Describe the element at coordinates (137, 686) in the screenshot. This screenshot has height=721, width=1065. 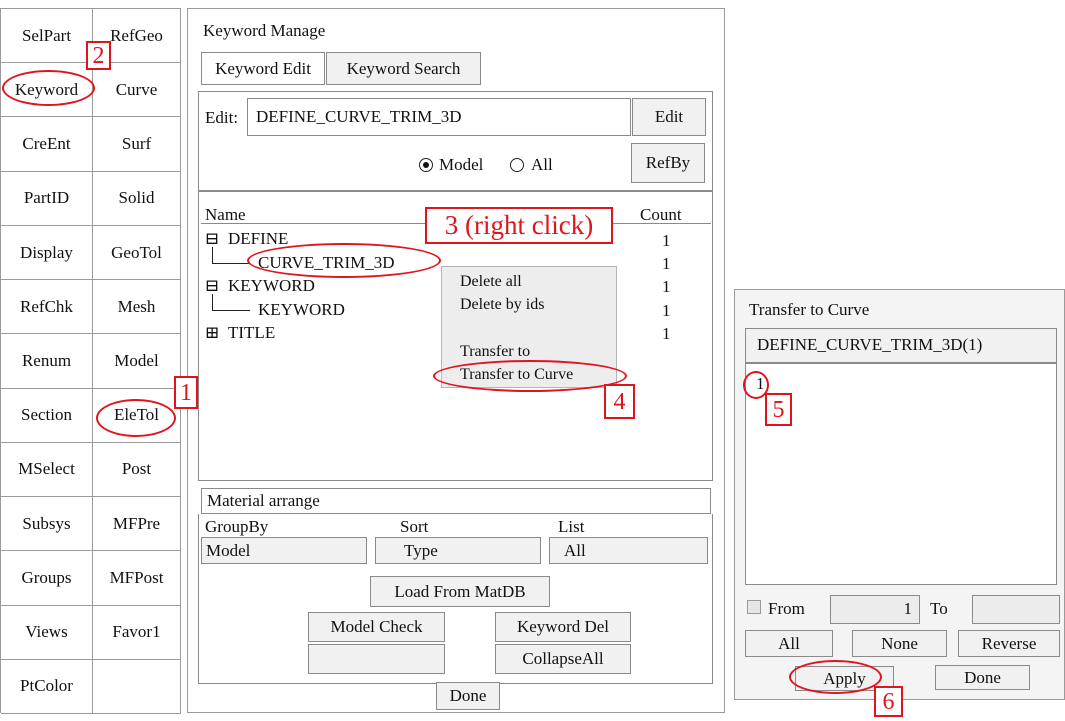
I see `menu-button-empty` at that location.